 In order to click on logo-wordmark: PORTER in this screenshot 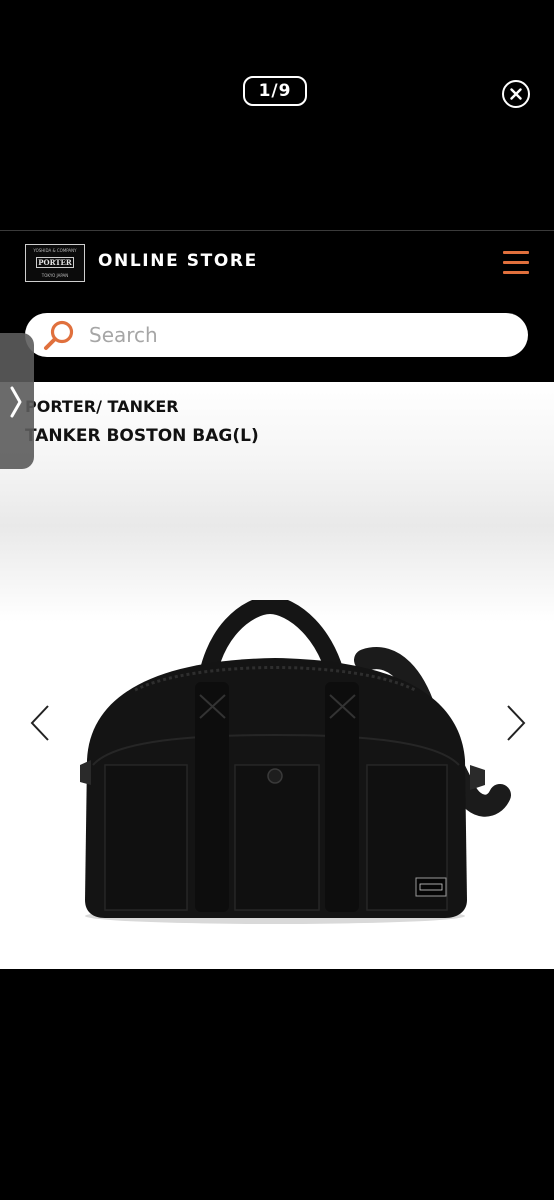, I will do `click(55, 262)`.